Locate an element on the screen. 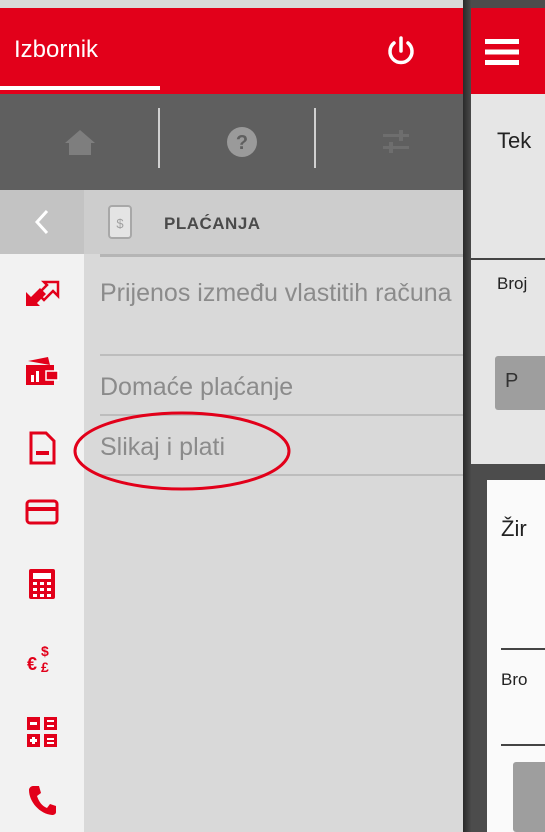 The width and height of the screenshot is (545, 832). rail-item-contact is located at coordinates (42, 800).